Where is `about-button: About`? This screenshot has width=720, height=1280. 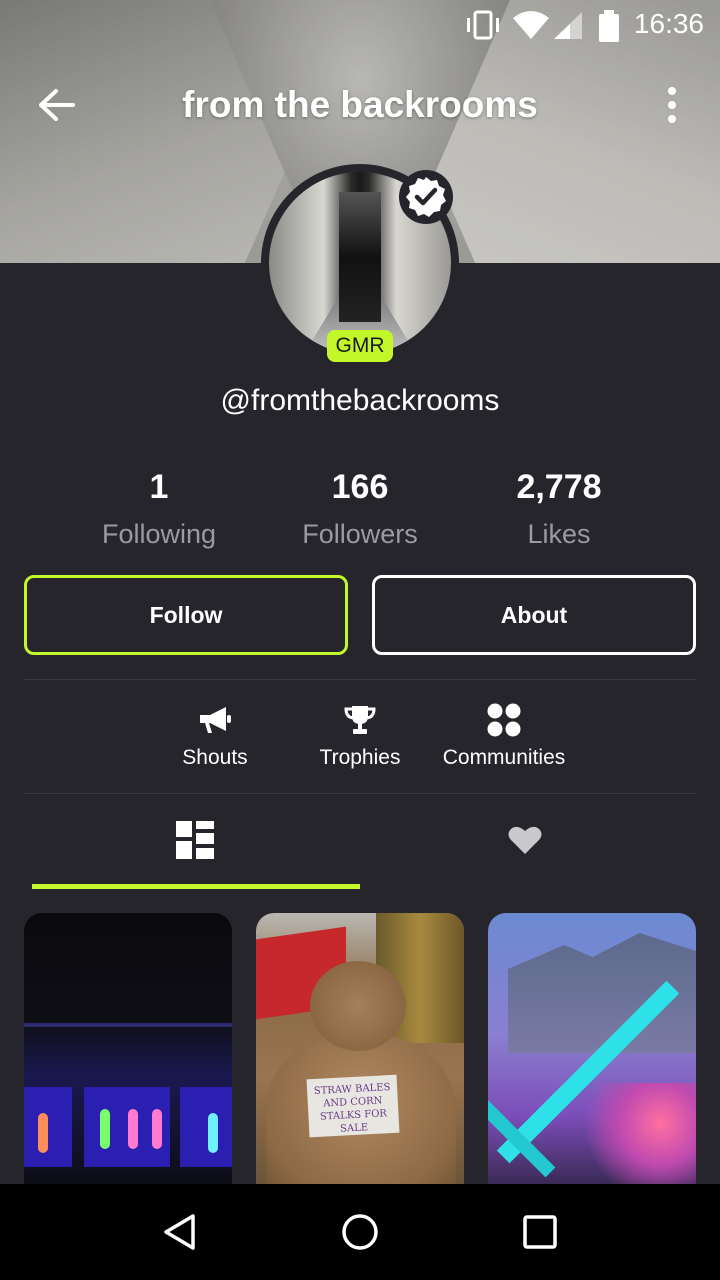
about-button: About is located at coordinates (534, 615).